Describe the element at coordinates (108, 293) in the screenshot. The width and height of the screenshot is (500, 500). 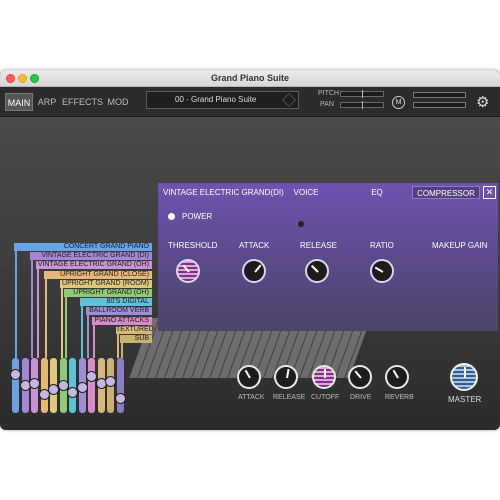
I see `layer-item: UPRIGHT GRAND (OH)` at that location.